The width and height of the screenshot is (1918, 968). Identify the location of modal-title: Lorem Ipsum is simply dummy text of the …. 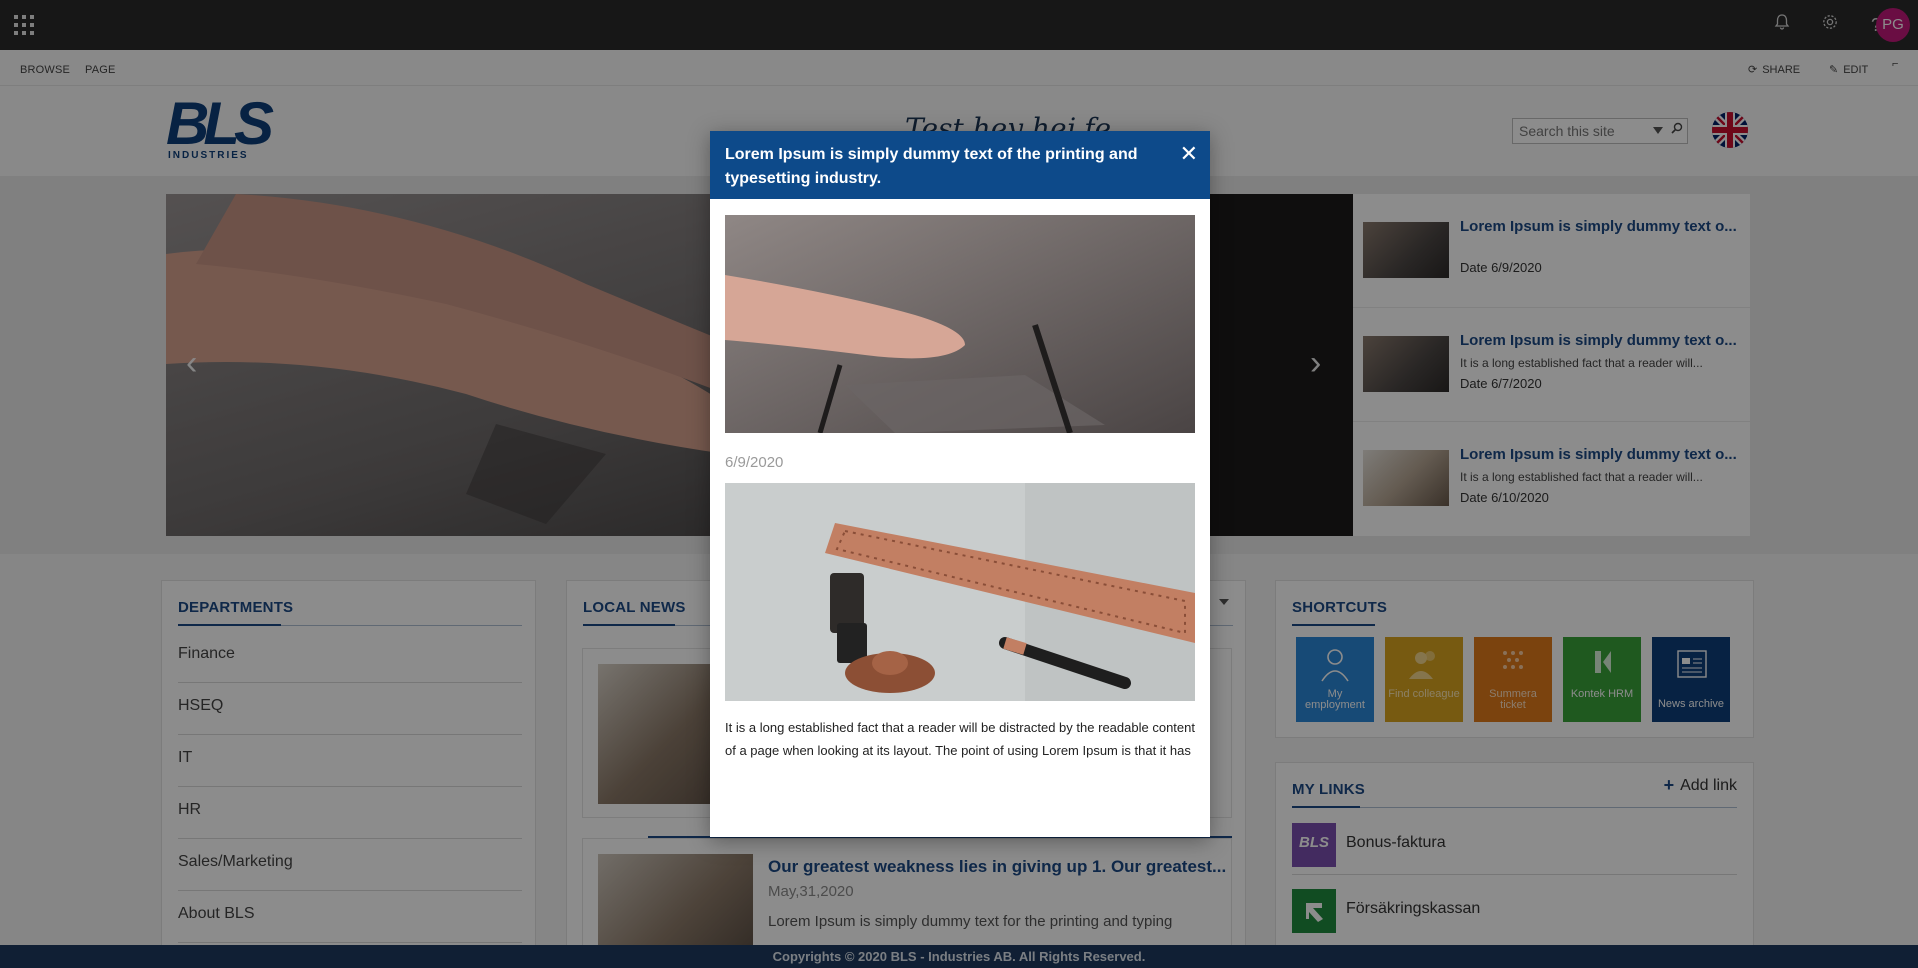
(931, 166).